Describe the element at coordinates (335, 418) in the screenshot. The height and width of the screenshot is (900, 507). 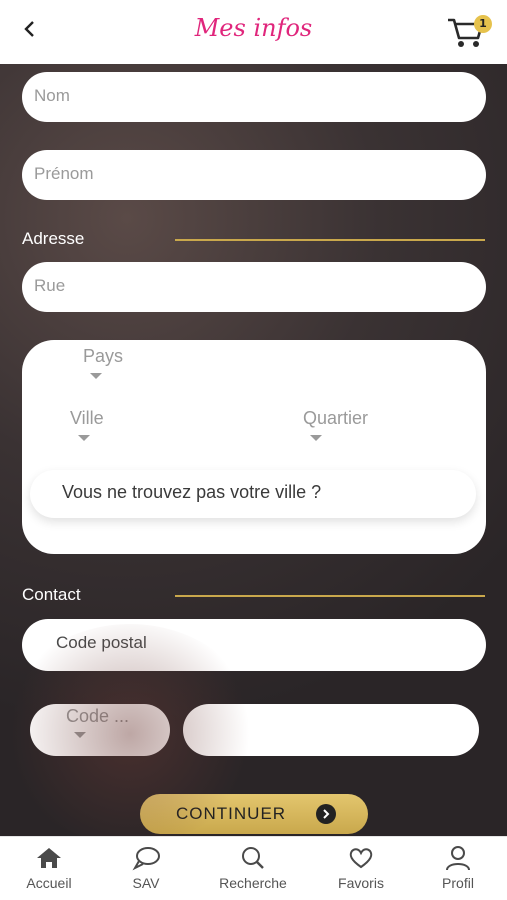
I see `quartier-select: Quartier` at that location.